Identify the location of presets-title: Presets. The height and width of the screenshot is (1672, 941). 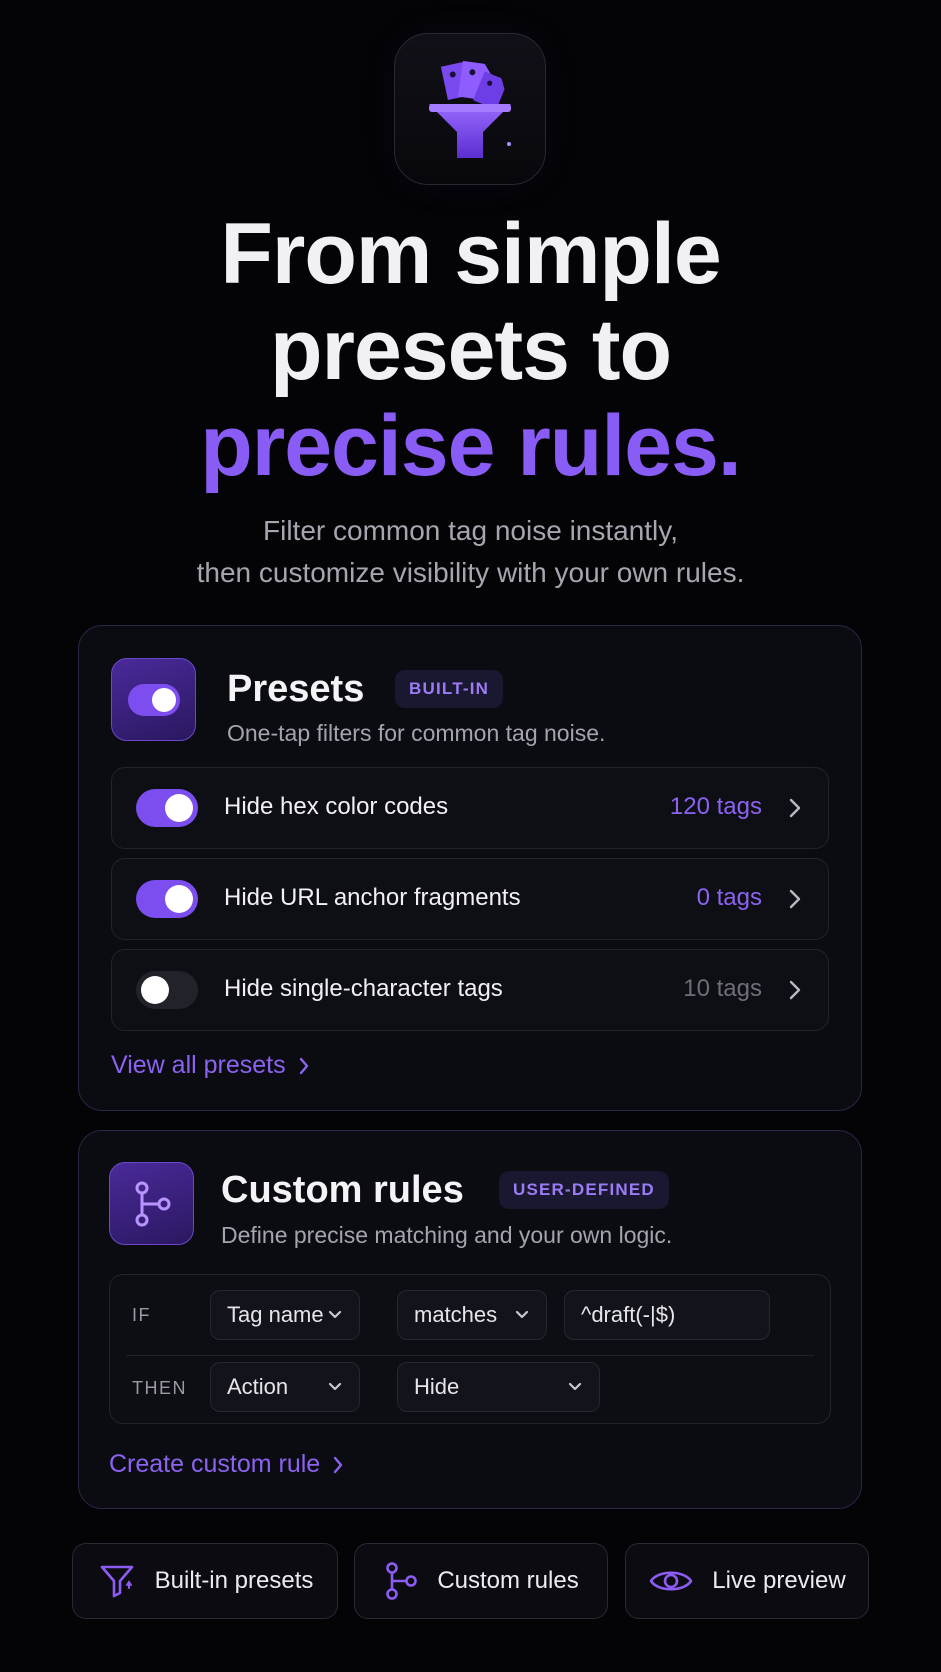
(296, 689).